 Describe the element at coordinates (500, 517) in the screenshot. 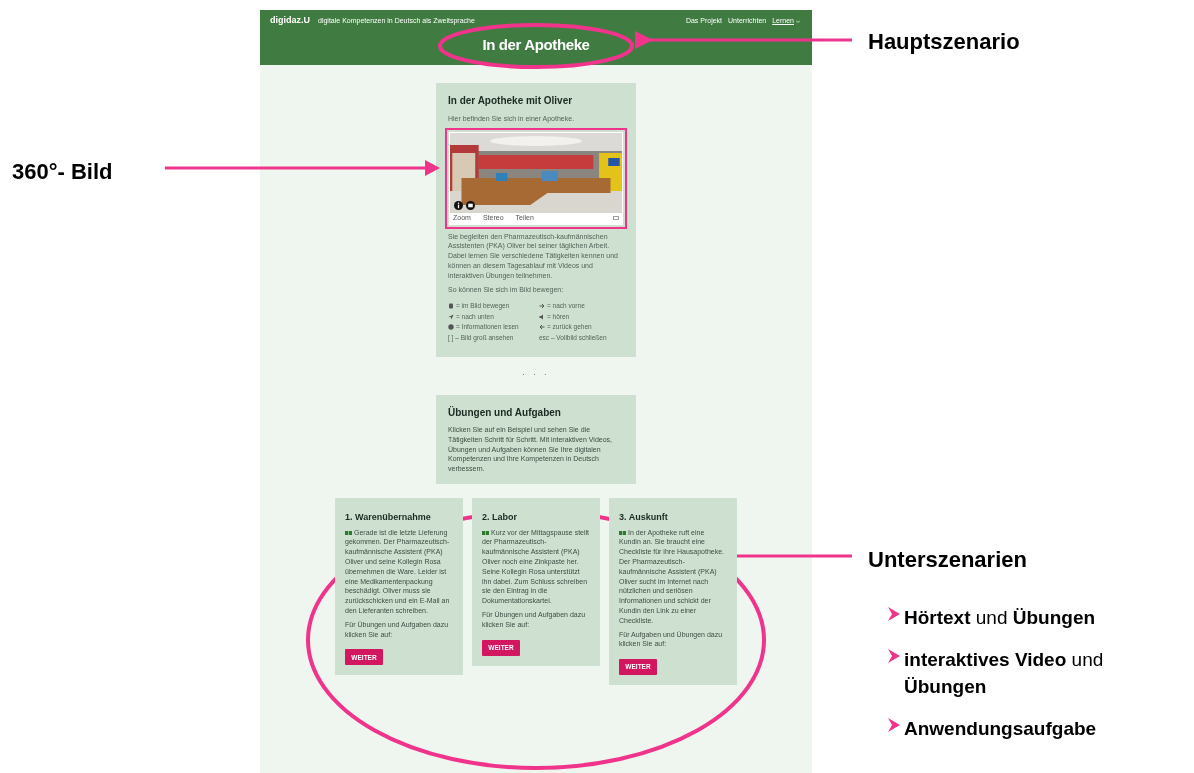

I see `card-title: 2. Labor` at that location.